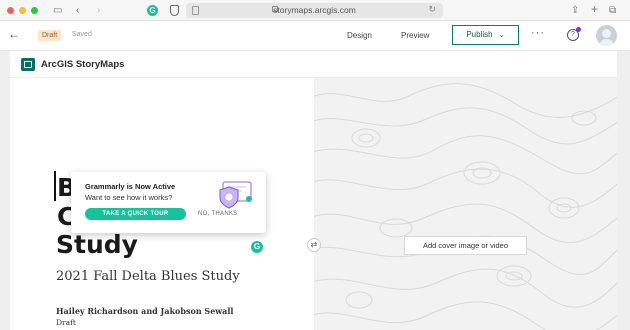 Image resolution: width=630 pixels, height=330 pixels. I want to click on brand-name: ArcGIS StoryMaps, so click(83, 64).